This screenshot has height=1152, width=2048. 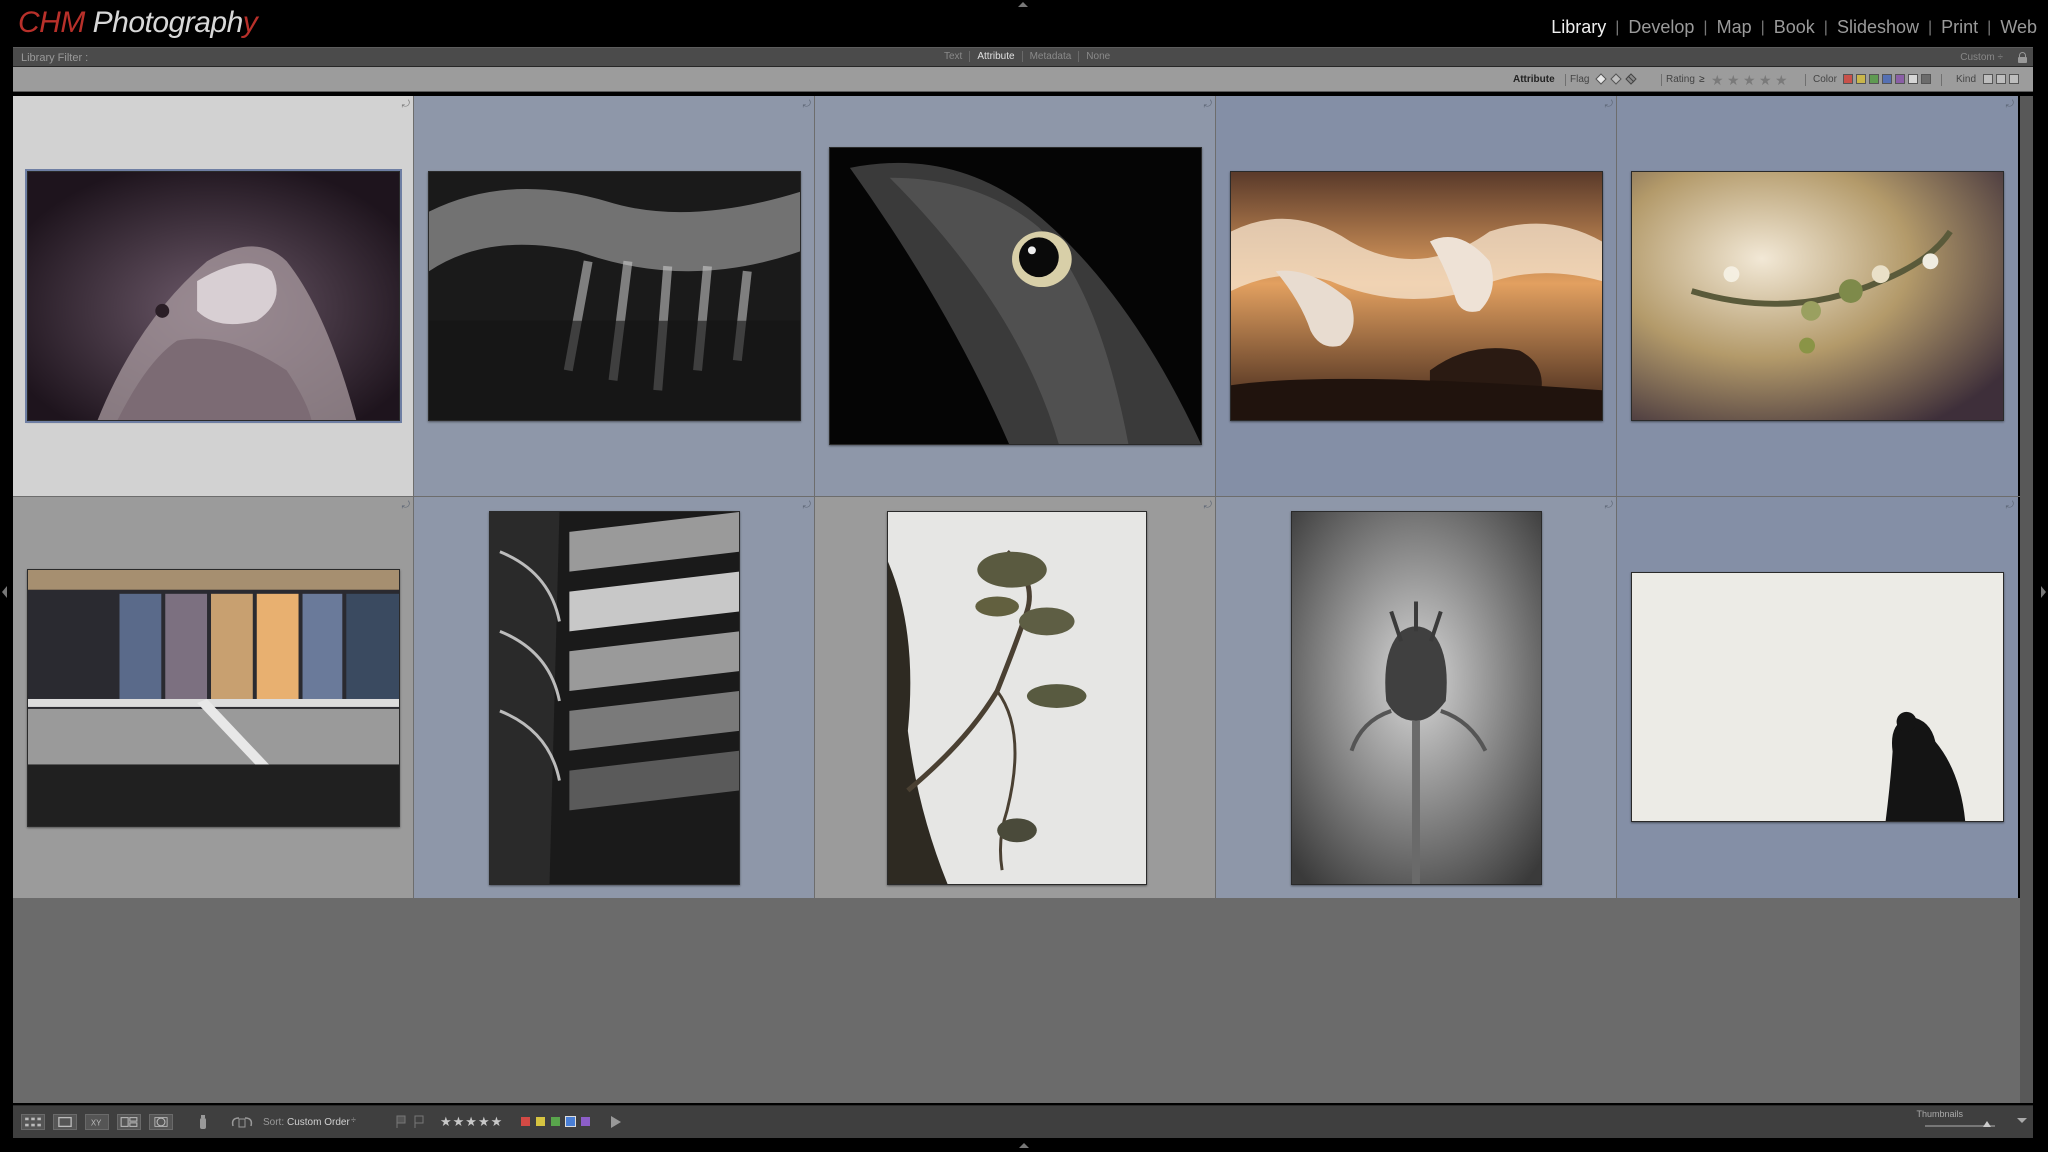 I want to click on people-view-icon, so click(x=161, y=1122).